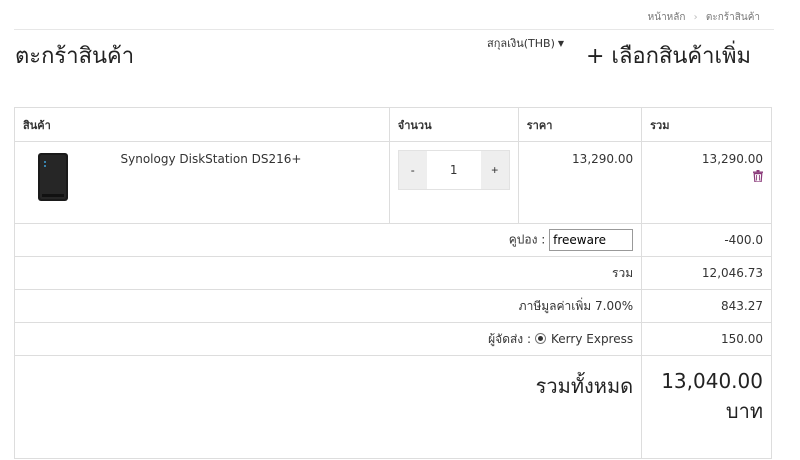  Describe the element at coordinates (706, 124) in the screenshot. I see `header-total: รวม` at that location.